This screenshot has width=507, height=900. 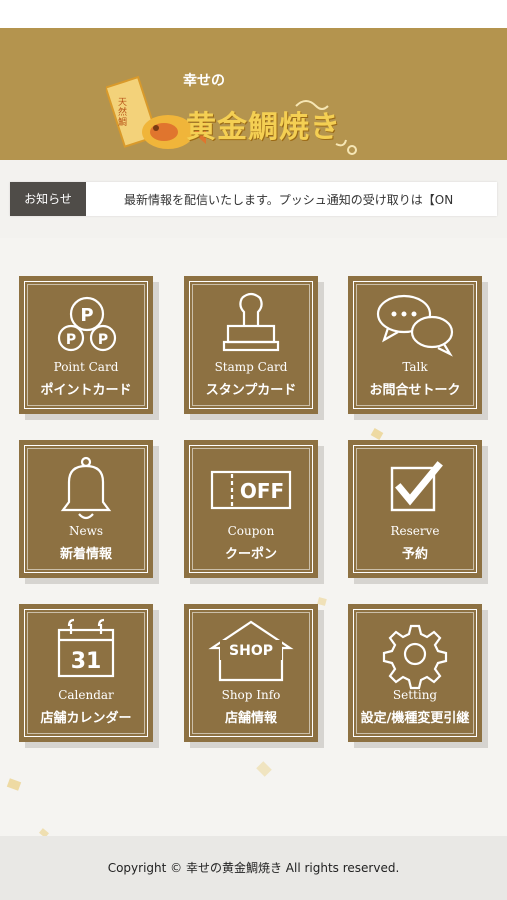 What do you see at coordinates (253, 14) in the screenshot?
I see `status-bar` at bounding box center [253, 14].